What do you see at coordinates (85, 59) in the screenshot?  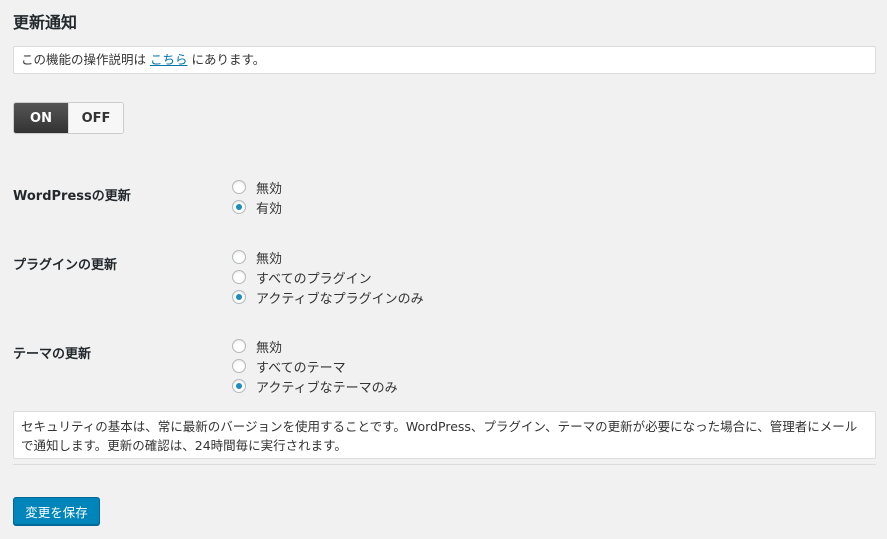 I see `info-prefix: この機能の操作説明は` at bounding box center [85, 59].